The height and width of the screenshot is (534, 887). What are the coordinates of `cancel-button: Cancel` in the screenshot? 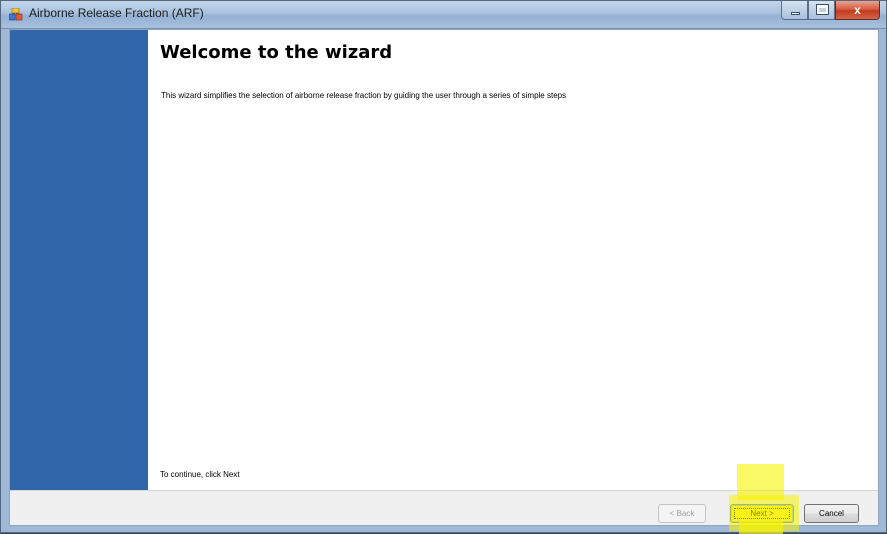 It's located at (831, 513).